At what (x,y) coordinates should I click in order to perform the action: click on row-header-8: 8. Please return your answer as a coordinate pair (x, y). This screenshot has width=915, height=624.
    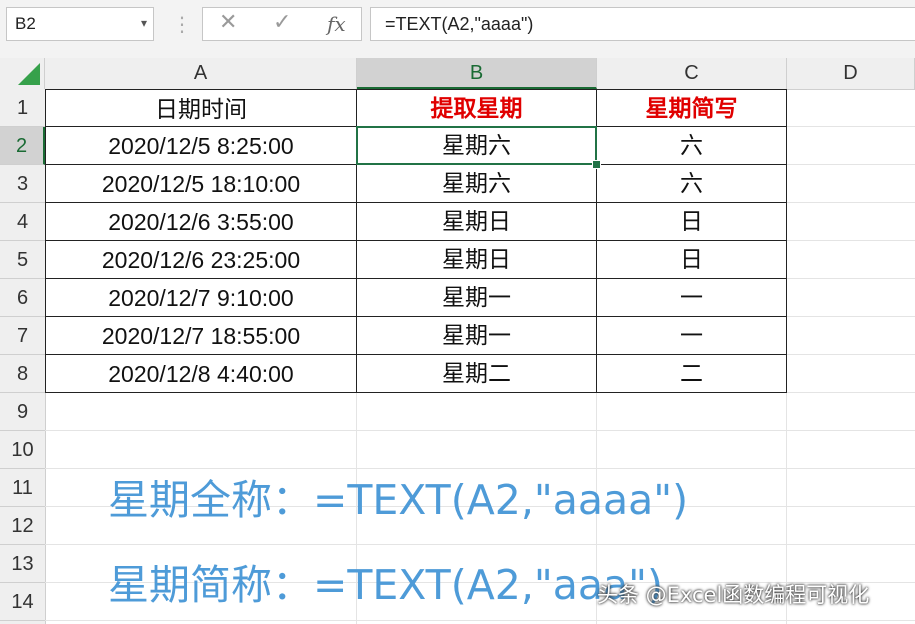
    Looking at the image, I should click on (22, 374).